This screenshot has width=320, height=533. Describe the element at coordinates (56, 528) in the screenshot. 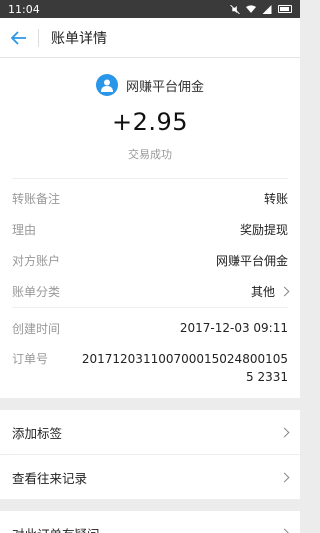

I see `menu-label: 对此订单有疑问` at that location.